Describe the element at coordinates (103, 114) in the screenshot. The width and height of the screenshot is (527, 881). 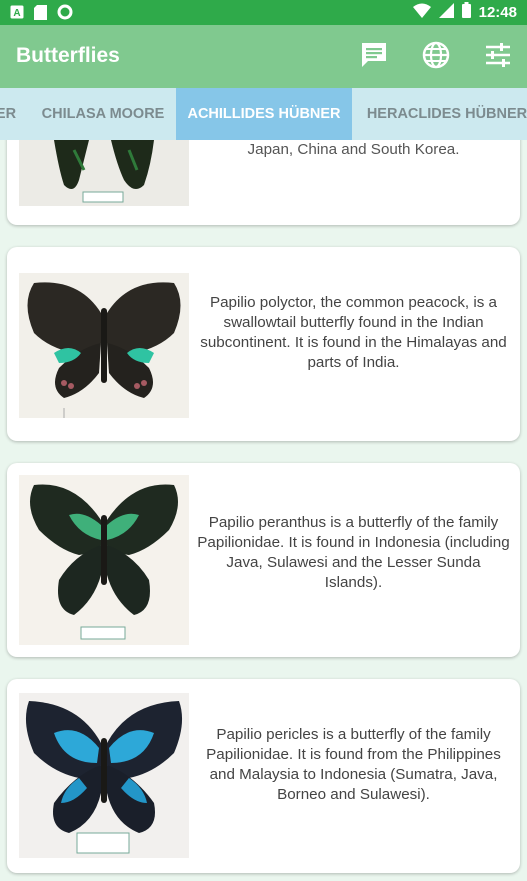
I see `tab-chilasa-moore: CHILASA MOORE` at that location.